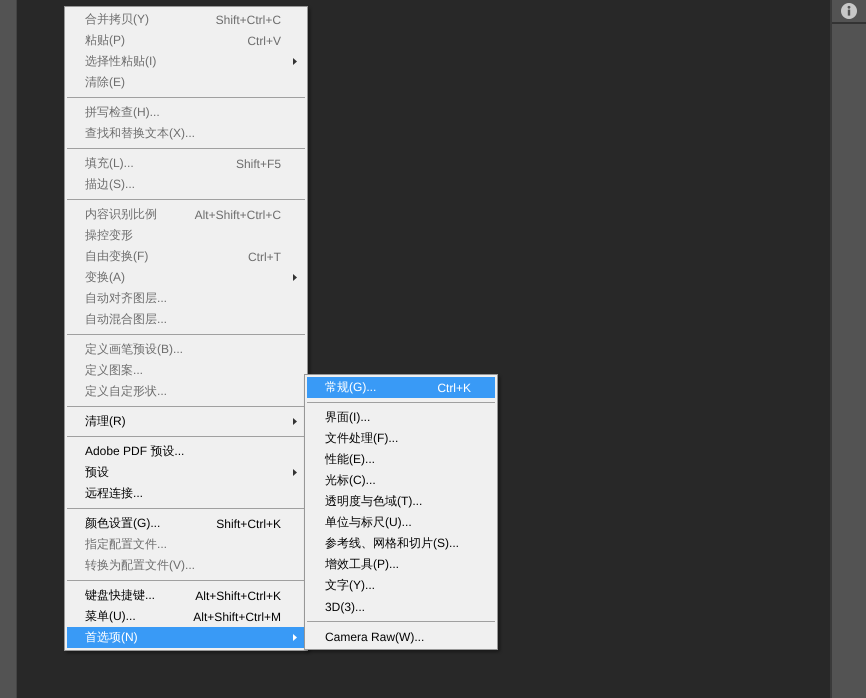 This screenshot has height=698, width=866. What do you see at coordinates (401, 387) in the screenshot?
I see `menu-item: 常规(G)... Ctrl+K` at bounding box center [401, 387].